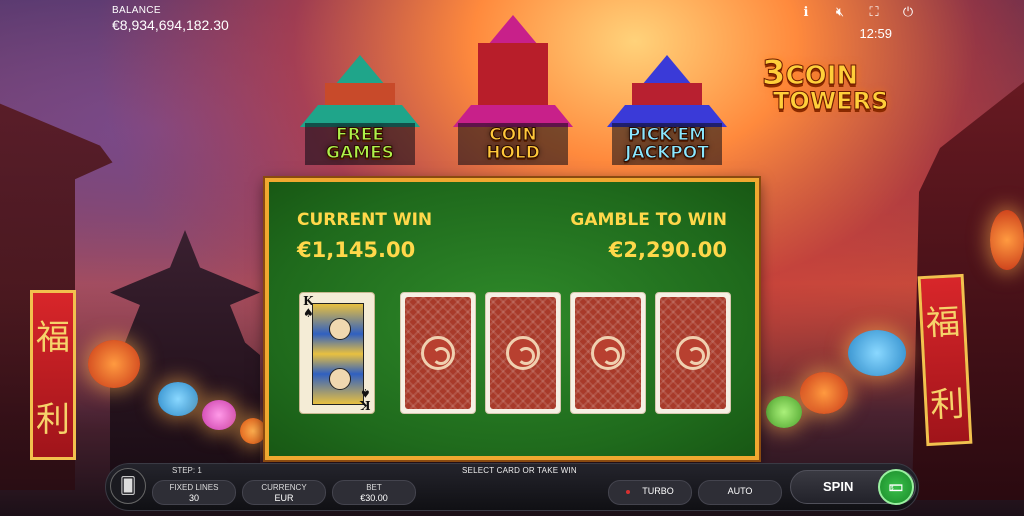 This screenshot has width=1024, height=516. Describe the element at coordinates (896, 487) in the screenshot. I see `collect-cash-icon: 💵︎` at that location.